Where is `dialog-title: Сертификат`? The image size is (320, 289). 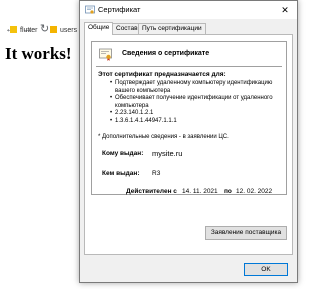 dialog-title: Сертификат is located at coordinates (119, 9).